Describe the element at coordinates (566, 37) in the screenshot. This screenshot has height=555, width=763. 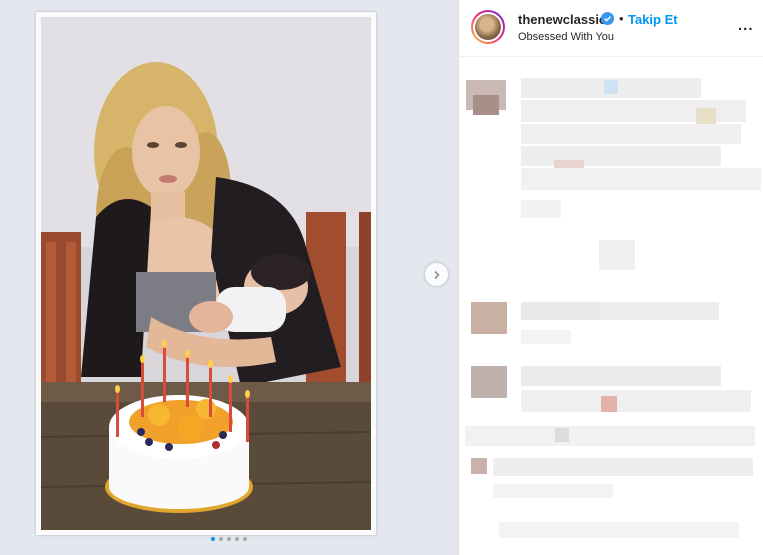
I see `post-location: Obsessed With You` at that location.